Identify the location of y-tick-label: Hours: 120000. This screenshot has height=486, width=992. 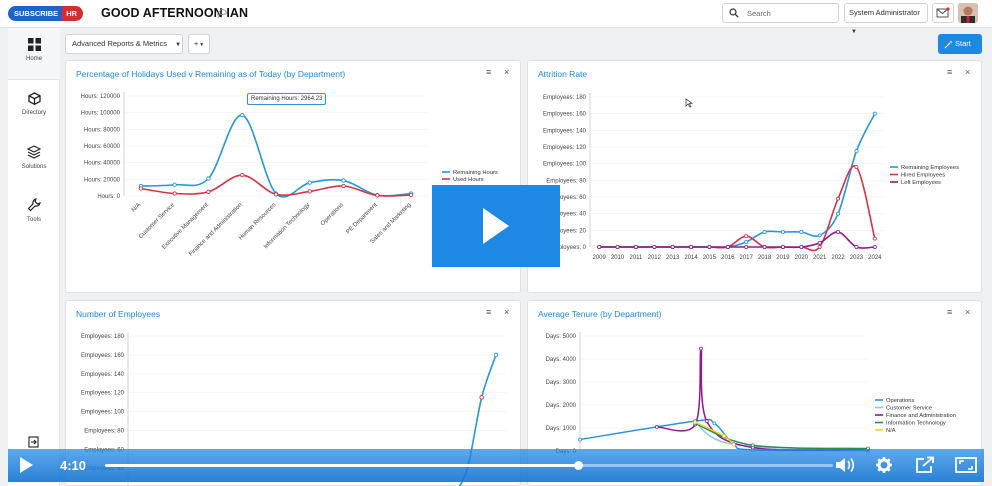
(101, 97).